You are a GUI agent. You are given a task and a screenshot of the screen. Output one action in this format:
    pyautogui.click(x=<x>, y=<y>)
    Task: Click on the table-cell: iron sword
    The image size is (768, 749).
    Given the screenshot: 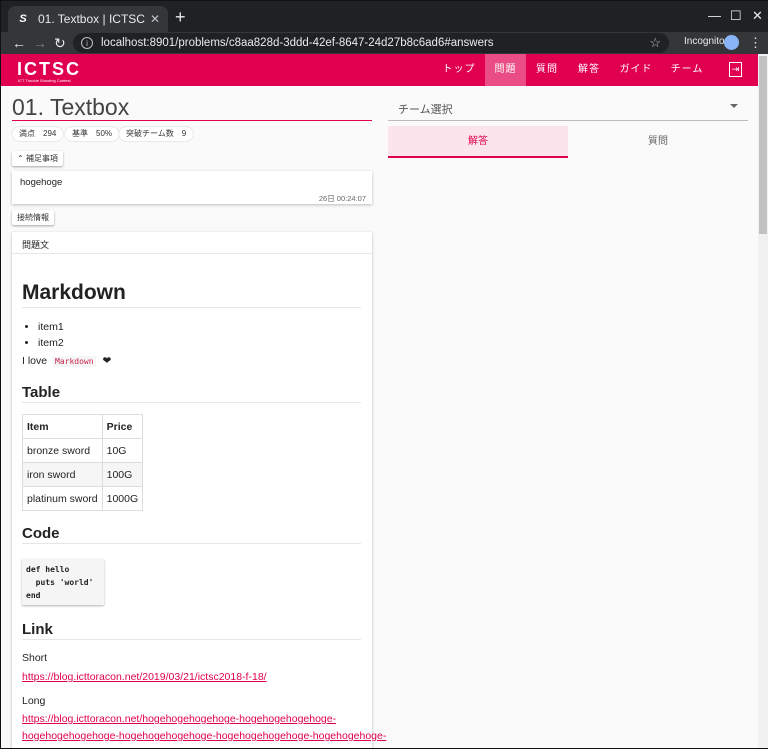 What is the action you would take?
    pyautogui.click(x=62, y=474)
    